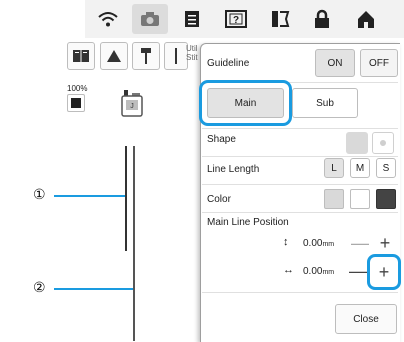 The height and width of the screenshot is (342, 404). I want to click on close-button: Close, so click(366, 319).